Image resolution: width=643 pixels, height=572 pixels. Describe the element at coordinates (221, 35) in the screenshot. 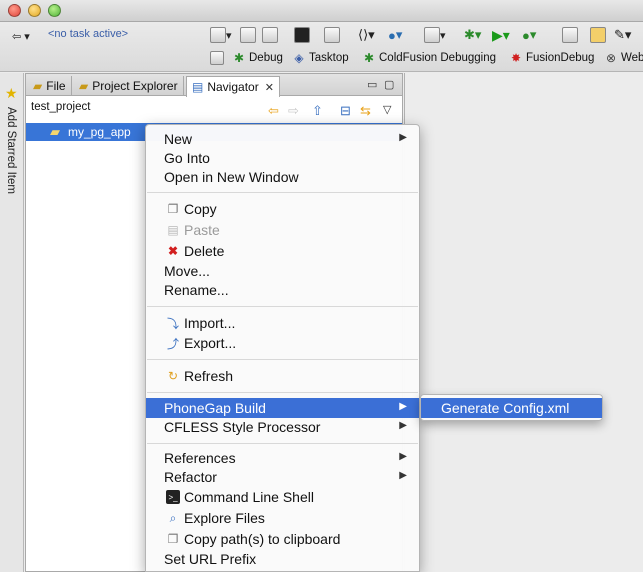

I see `new-wizard-button: ▾` at that location.